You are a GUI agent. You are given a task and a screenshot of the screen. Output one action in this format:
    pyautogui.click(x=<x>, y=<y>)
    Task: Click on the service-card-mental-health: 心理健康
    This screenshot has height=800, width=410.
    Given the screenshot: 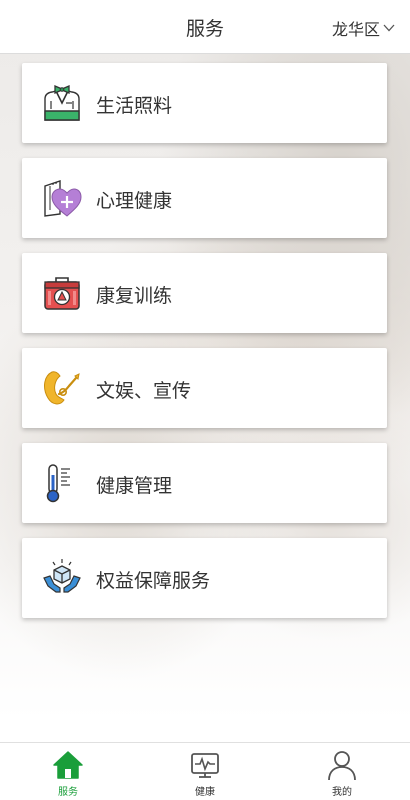 What is the action you would take?
    pyautogui.click(x=204, y=198)
    